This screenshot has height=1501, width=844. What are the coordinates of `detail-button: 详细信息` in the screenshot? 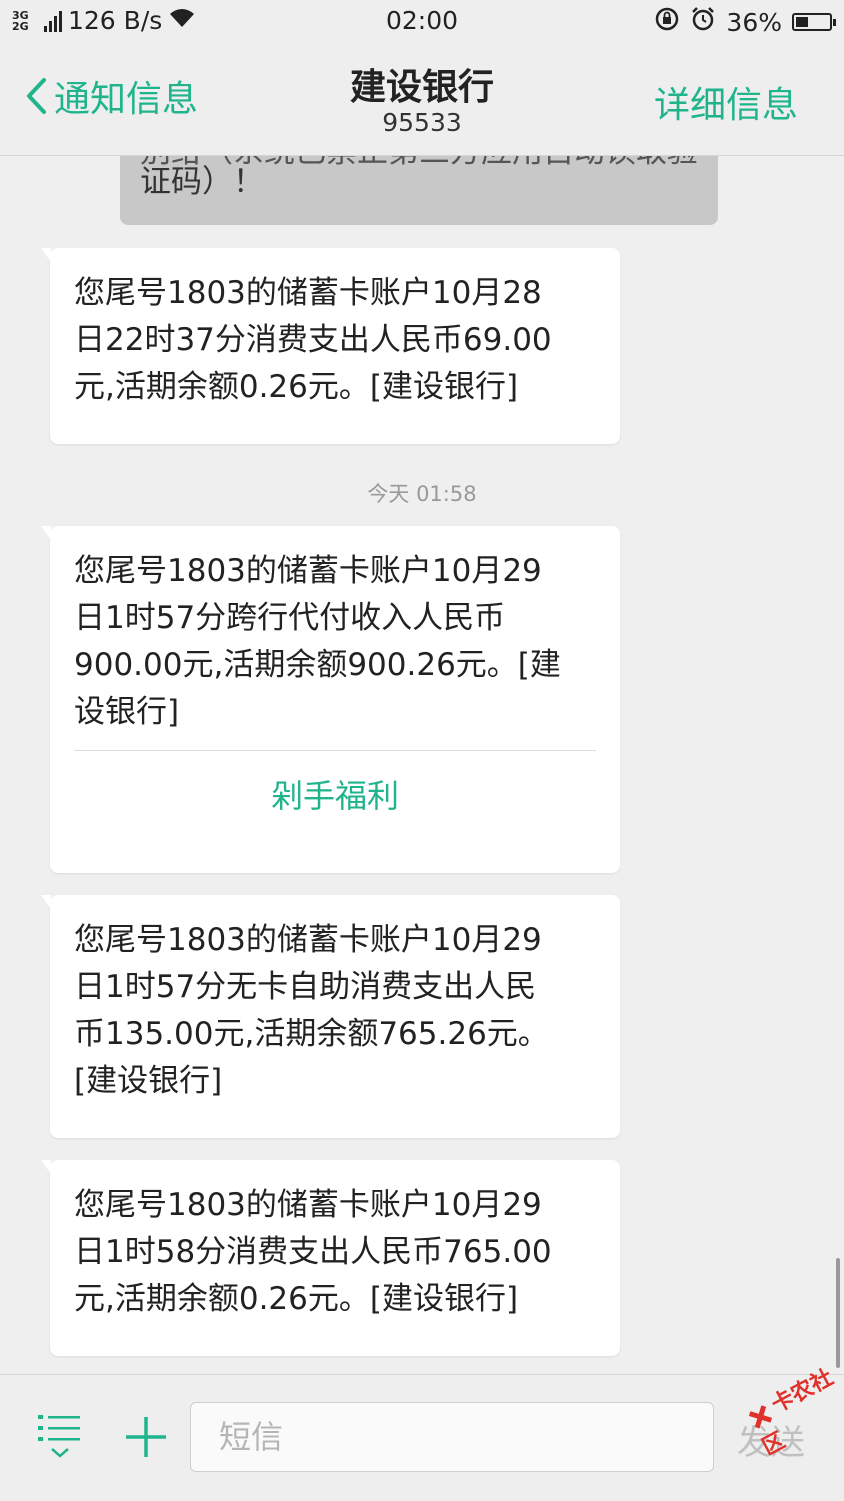 It's located at (726, 102).